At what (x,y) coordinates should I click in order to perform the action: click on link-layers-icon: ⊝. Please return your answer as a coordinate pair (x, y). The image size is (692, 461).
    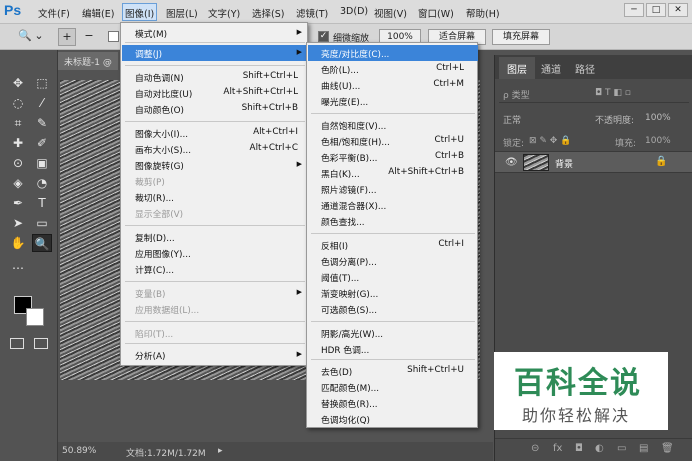
    Looking at the image, I should click on (535, 448).